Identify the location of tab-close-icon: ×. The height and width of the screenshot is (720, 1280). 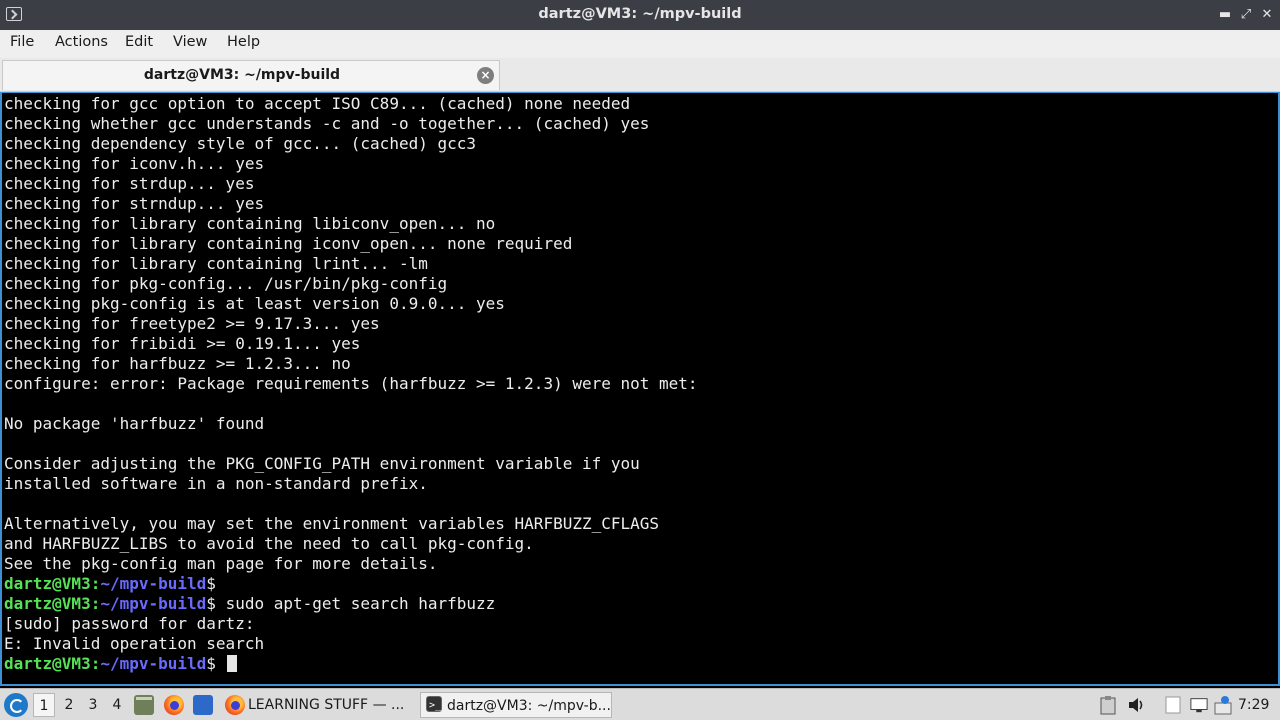
(485, 75).